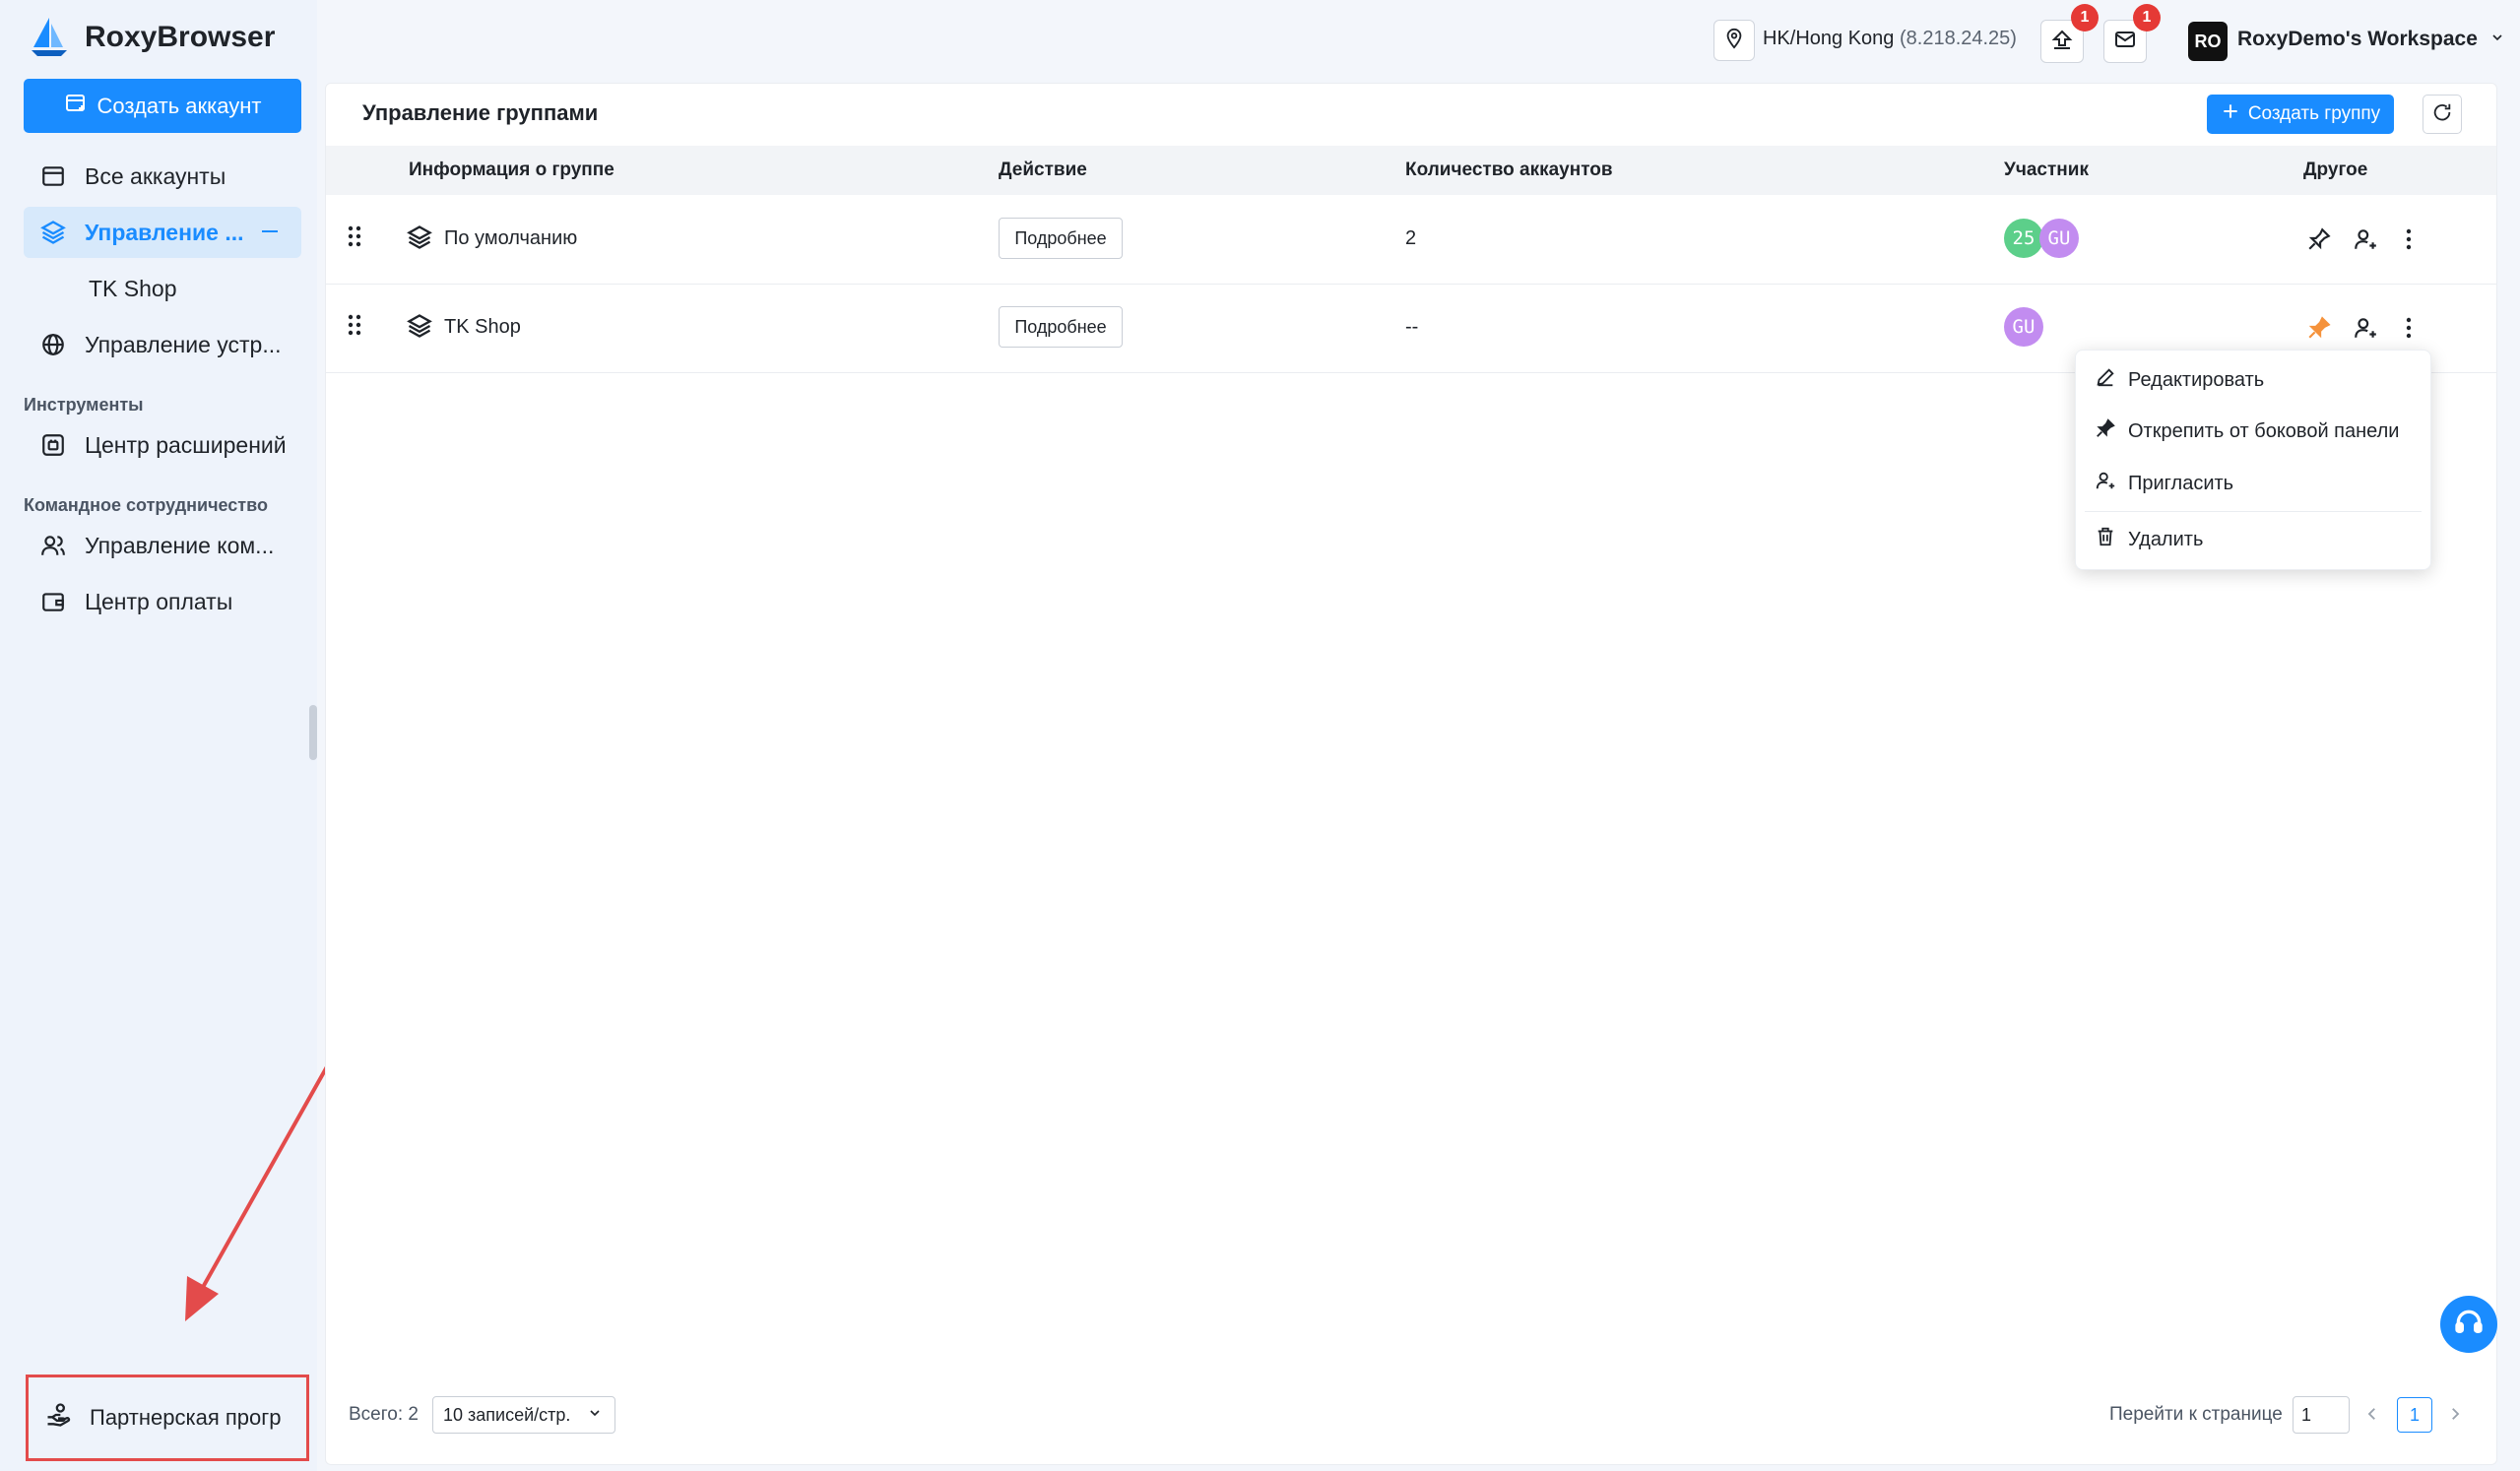 This screenshot has height=1471, width=2520. What do you see at coordinates (1412, 327) in the screenshot?
I see `account-count: --` at bounding box center [1412, 327].